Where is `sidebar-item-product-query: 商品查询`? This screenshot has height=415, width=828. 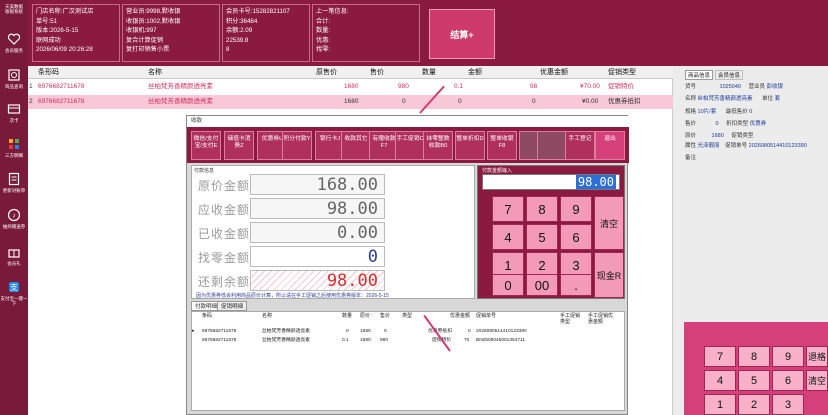 sidebar-item-product-query: 商品查询 is located at coordinates (14, 78).